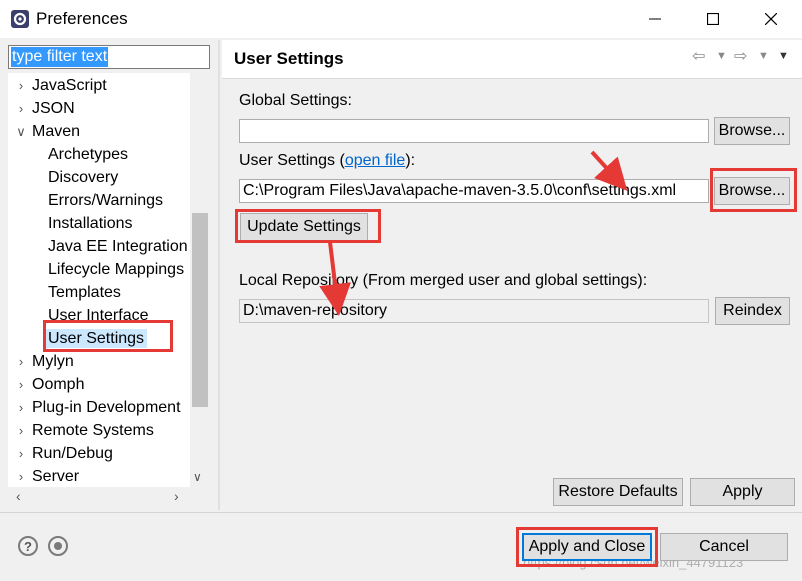  I want to click on apply-button: Apply, so click(742, 492).